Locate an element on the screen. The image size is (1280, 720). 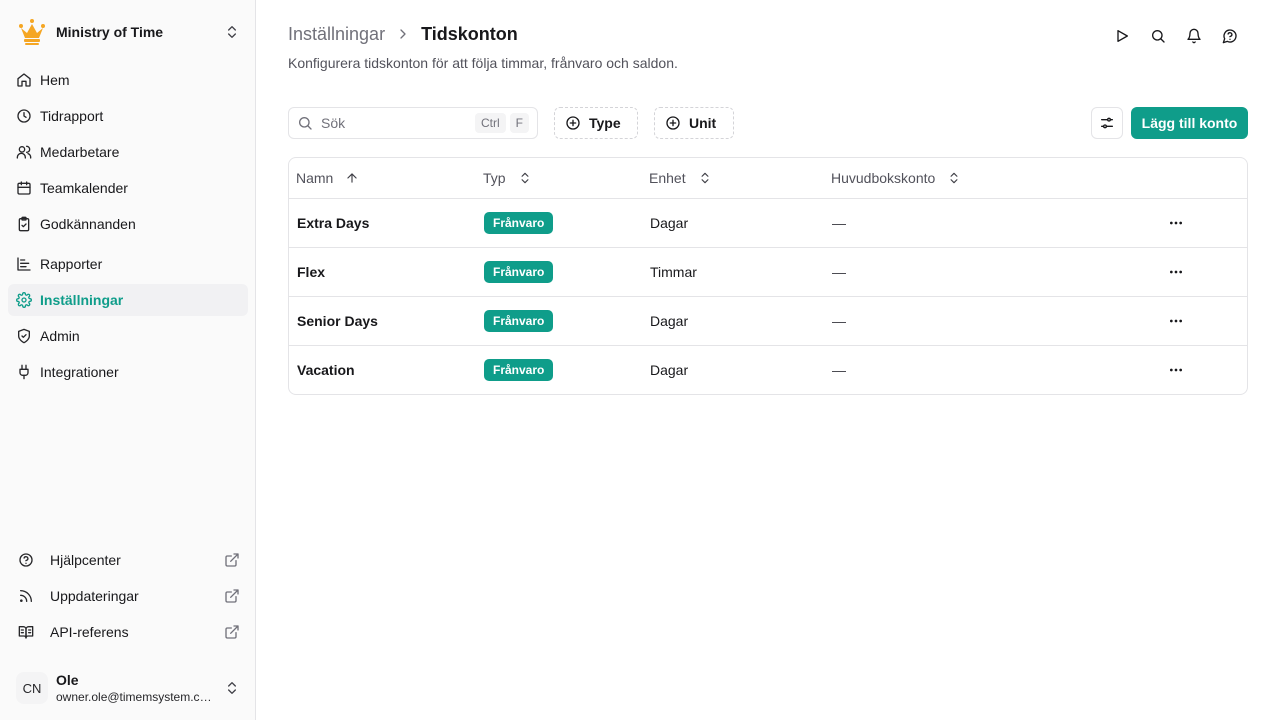
nav-label: API-referens is located at coordinates (89, 632).